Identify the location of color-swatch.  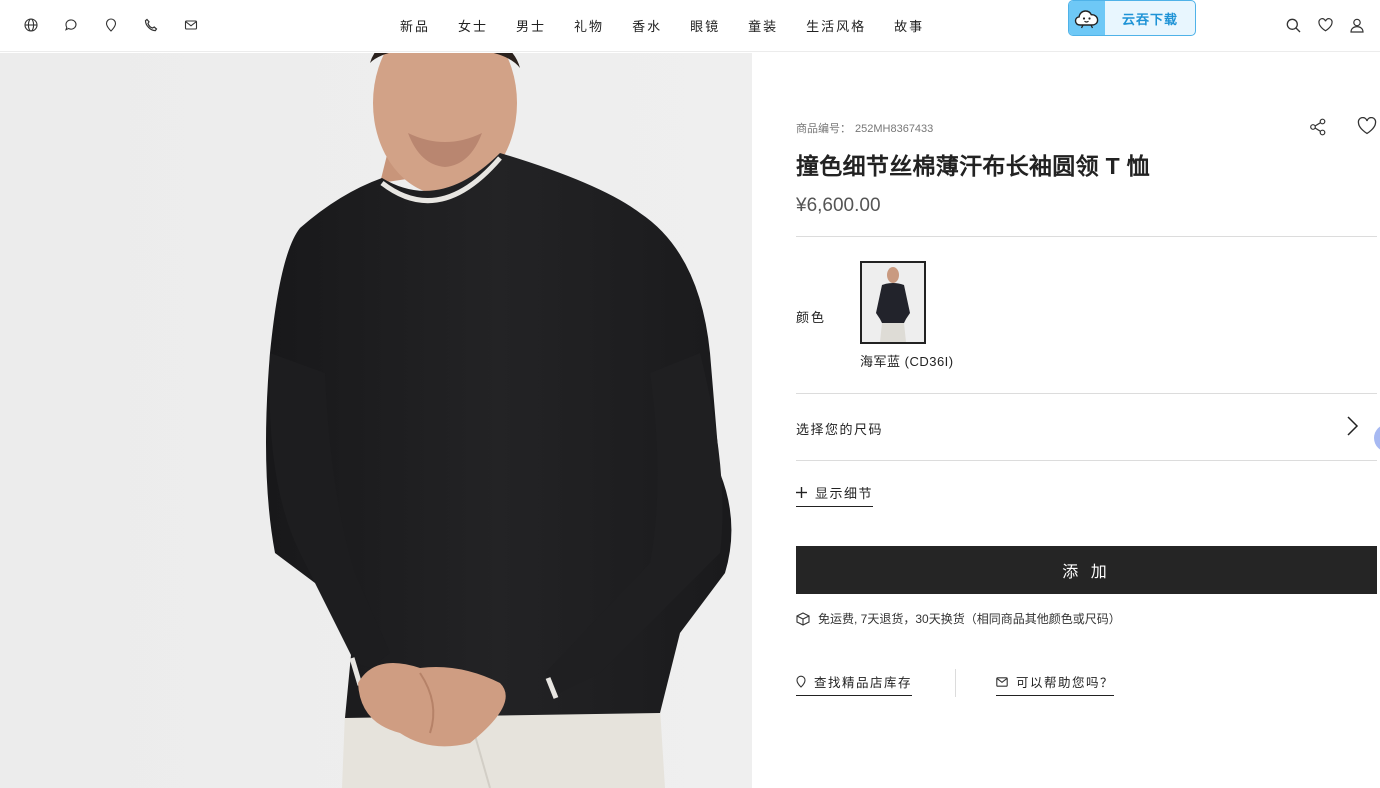
(893, 302).